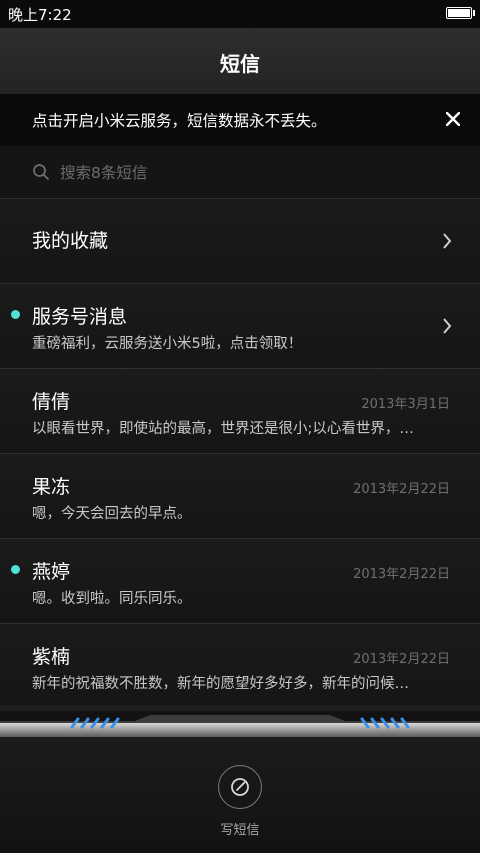 The image size is (480, 853). I want to click on page-title: 短信, so click(240, 64).